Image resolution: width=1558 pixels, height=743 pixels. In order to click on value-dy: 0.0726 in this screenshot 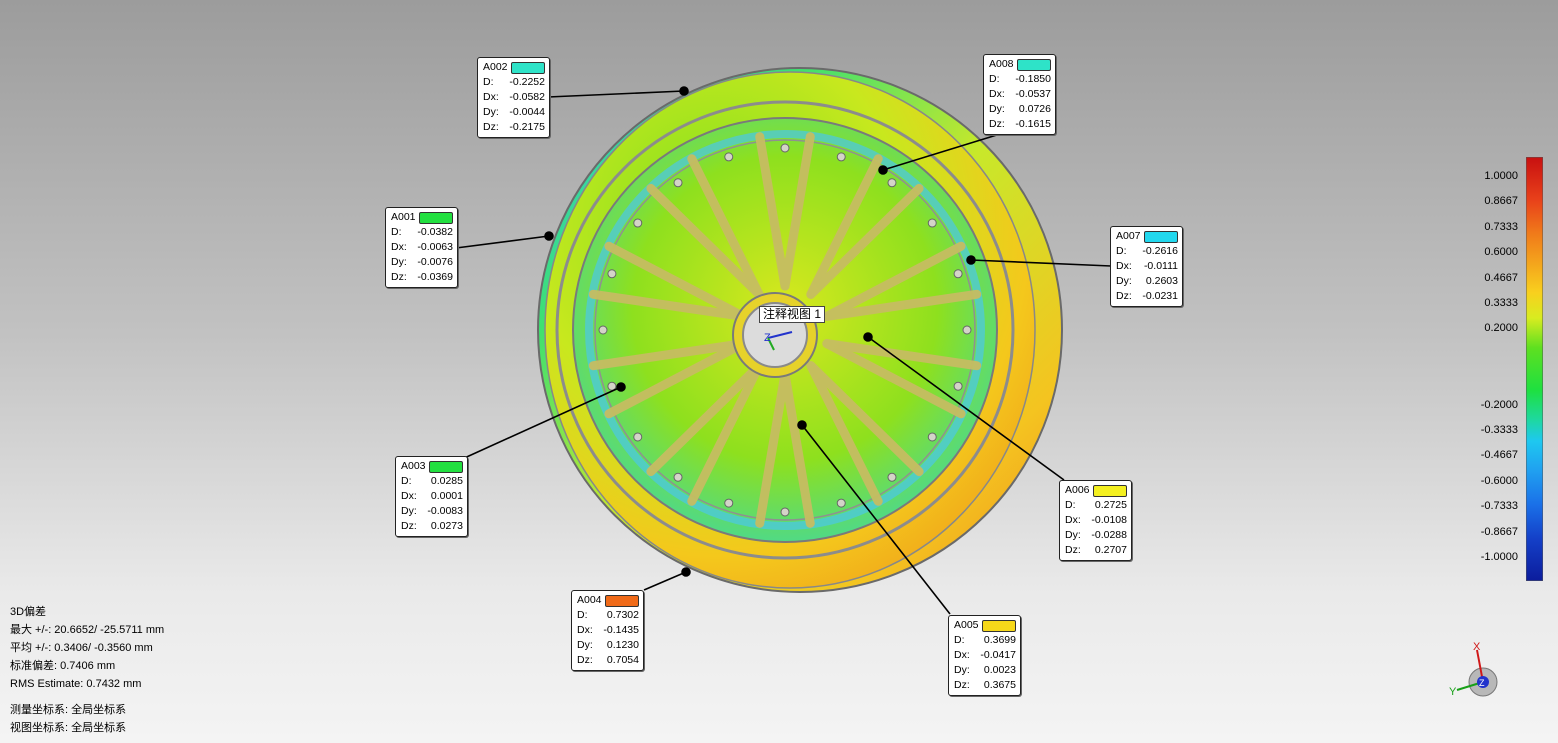, I will do `click(1034, 109)`.